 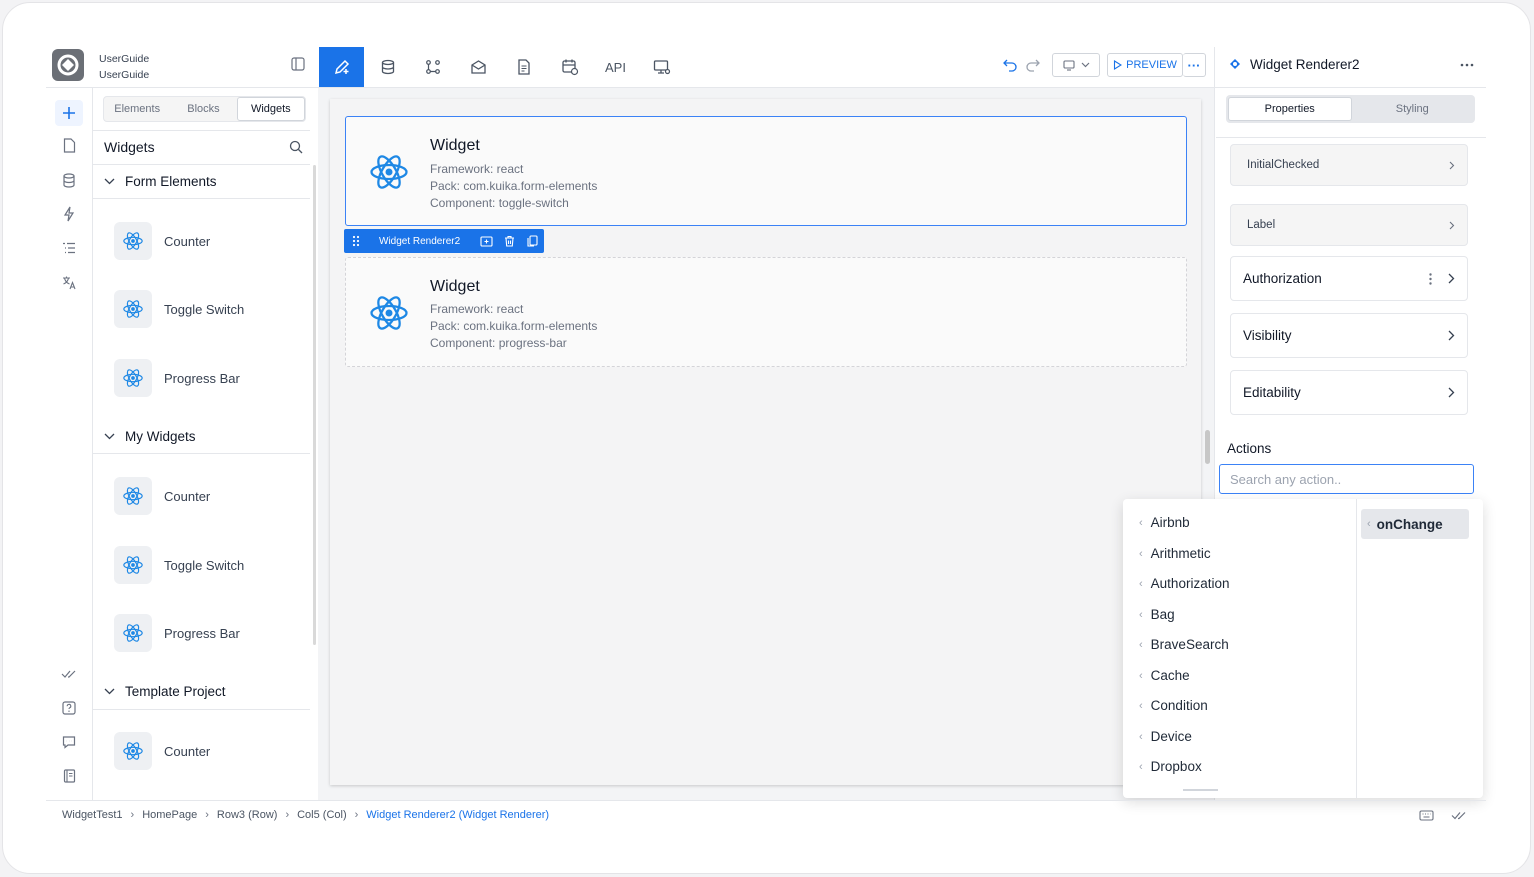 I want to click on add-icon, so click(x=69, y=113).